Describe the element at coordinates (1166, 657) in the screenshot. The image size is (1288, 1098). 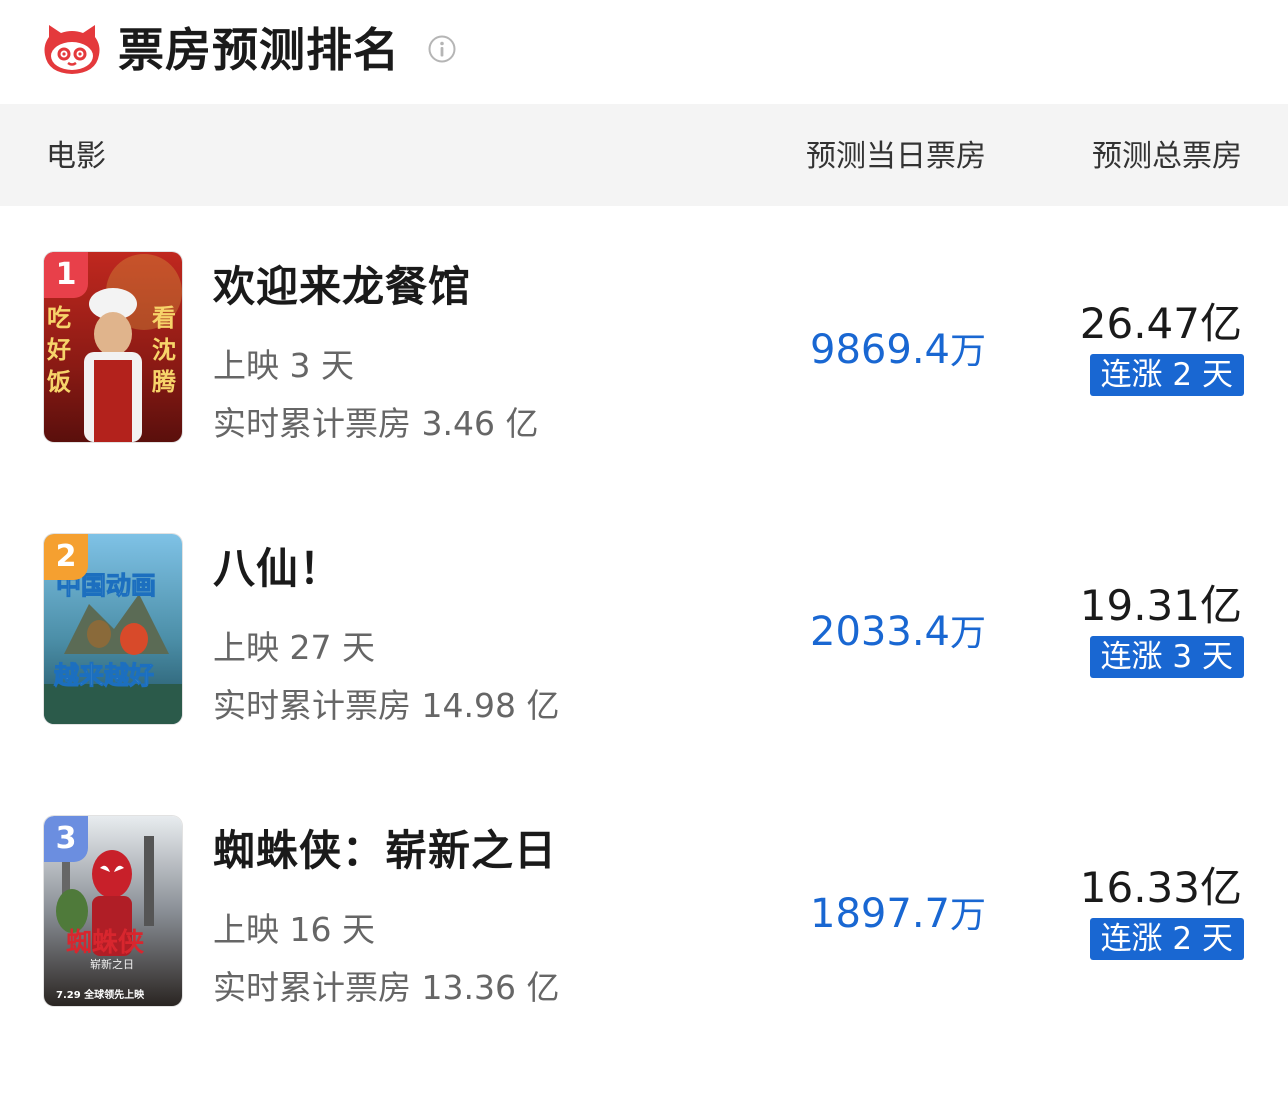
I see `streak-badge: 连涨 3 天` at that location.